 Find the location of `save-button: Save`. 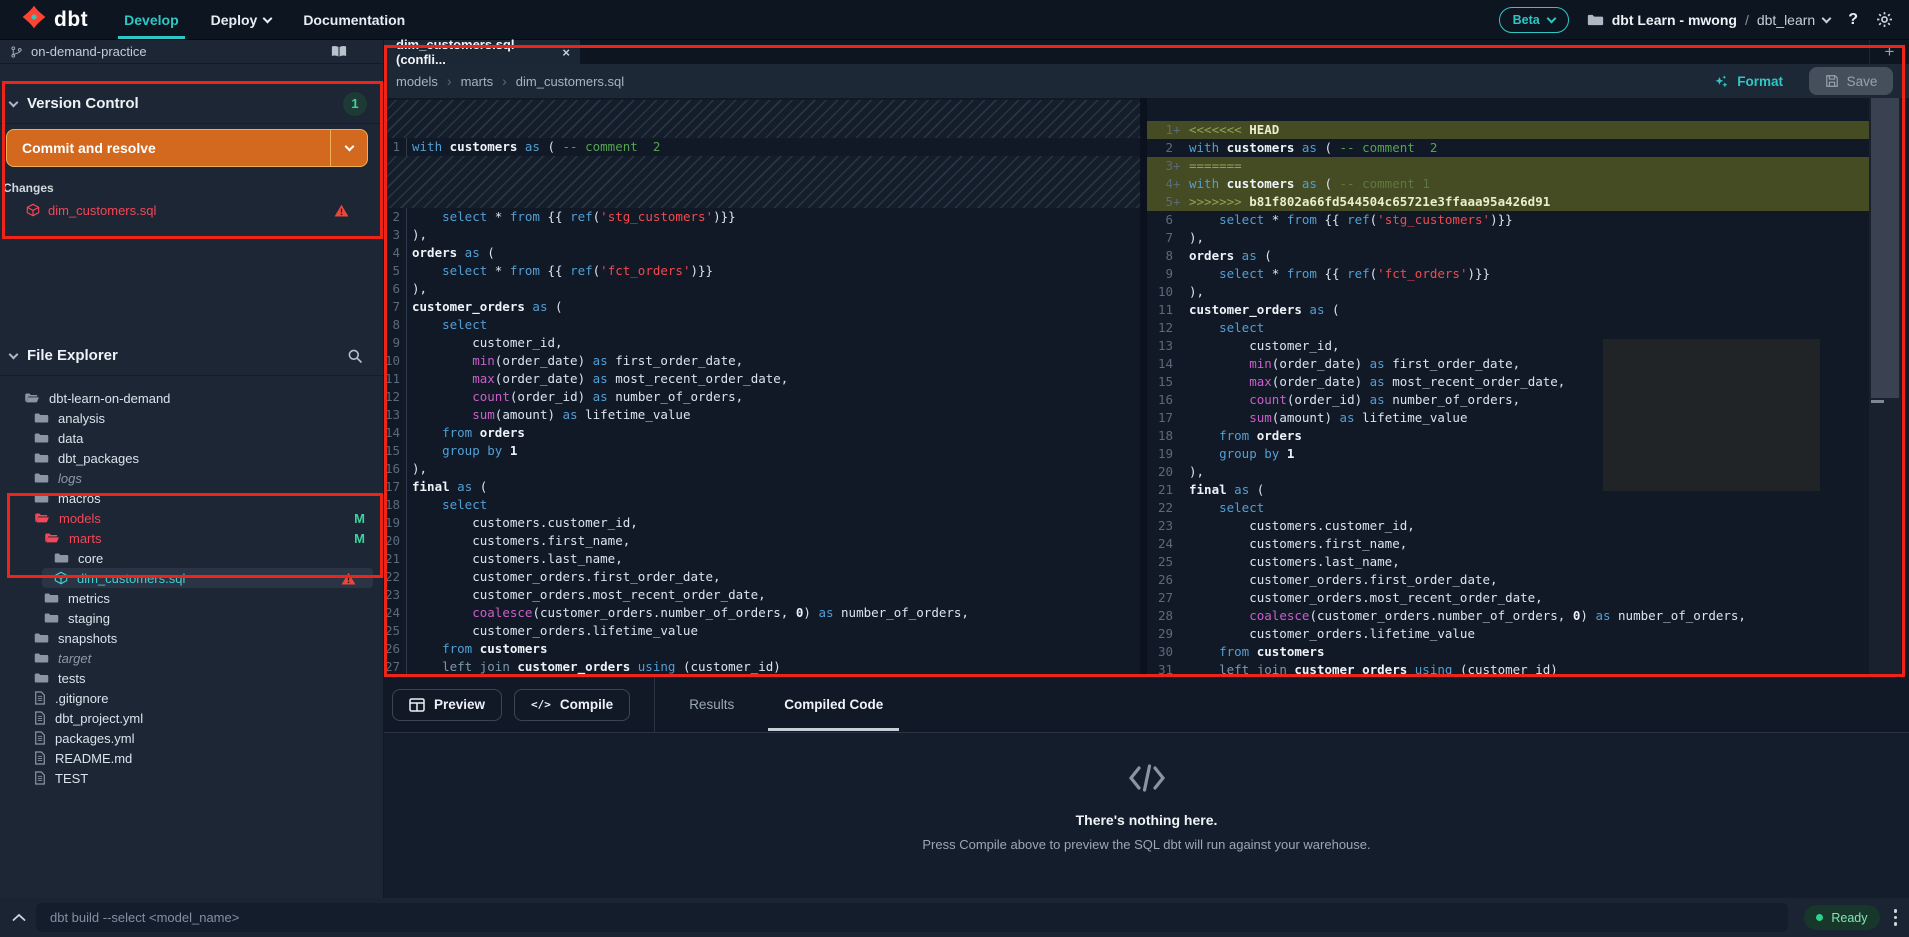

save-button: Save is located at coordinates (1851, 81).